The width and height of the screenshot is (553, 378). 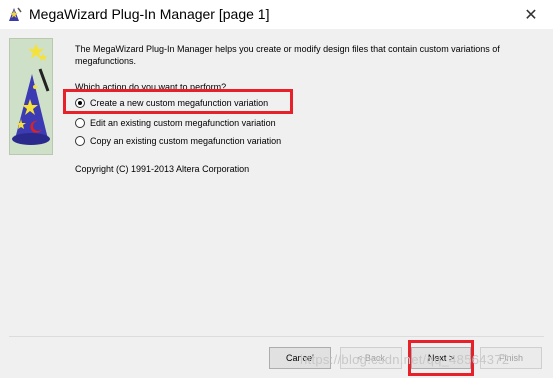 What do you see at coordinates (14, 14) in the screenshot?
I see `wizard-app-icon` at bounding box center [14, 14].